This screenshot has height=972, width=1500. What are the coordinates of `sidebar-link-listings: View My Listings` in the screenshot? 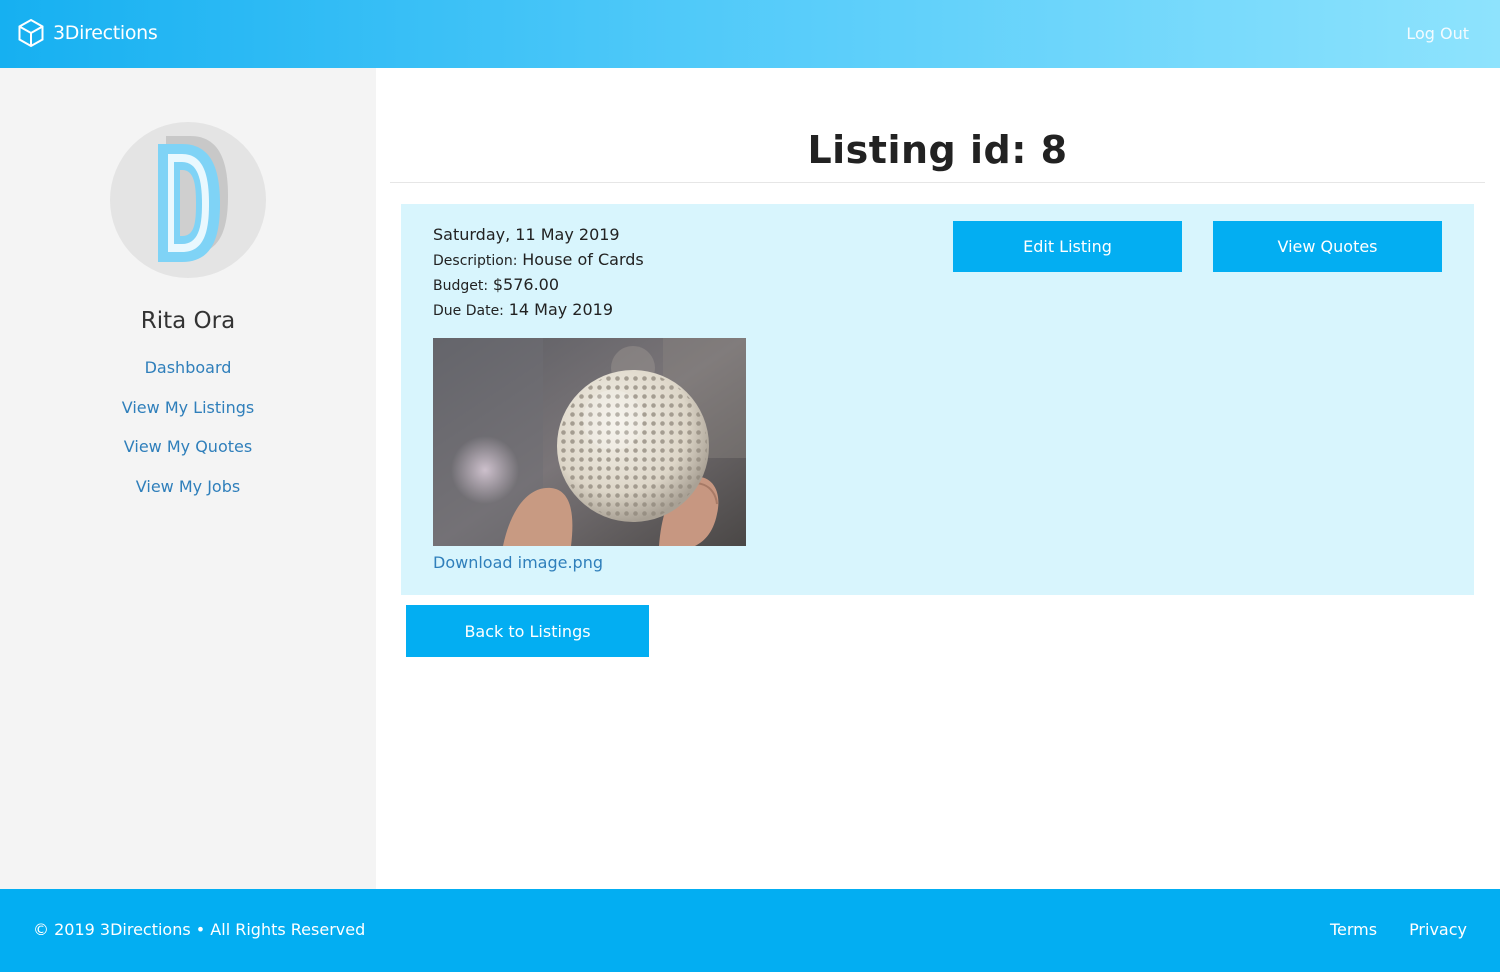 It's located at (188, 407).